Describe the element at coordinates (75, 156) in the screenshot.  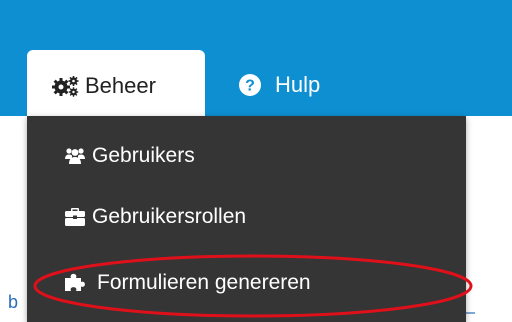
I see `users-icon` at that location.